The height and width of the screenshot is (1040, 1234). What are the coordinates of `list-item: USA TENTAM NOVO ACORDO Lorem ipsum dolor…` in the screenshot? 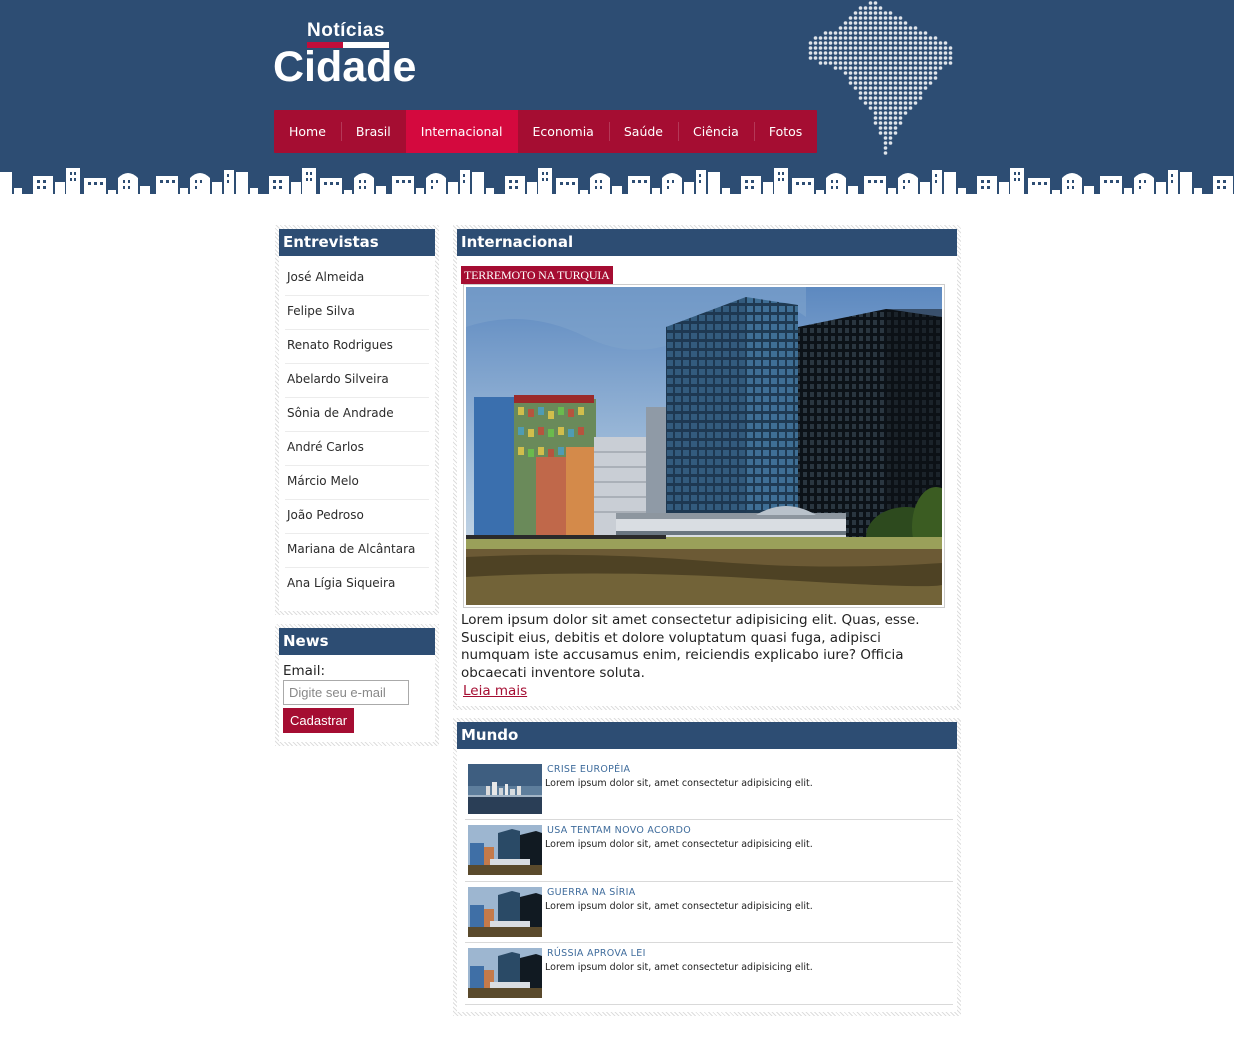 It's located at (709, 851).